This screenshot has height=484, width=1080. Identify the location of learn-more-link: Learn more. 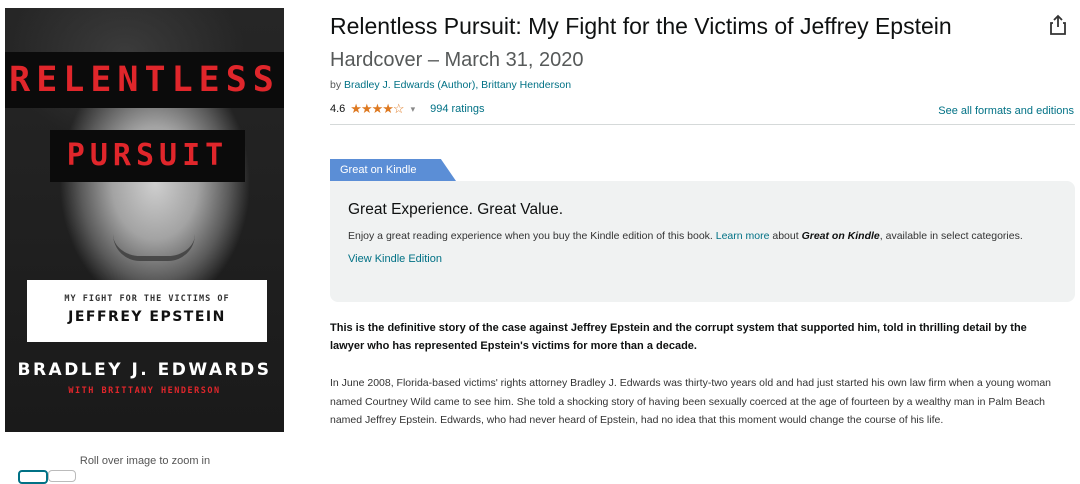
(743, 236).